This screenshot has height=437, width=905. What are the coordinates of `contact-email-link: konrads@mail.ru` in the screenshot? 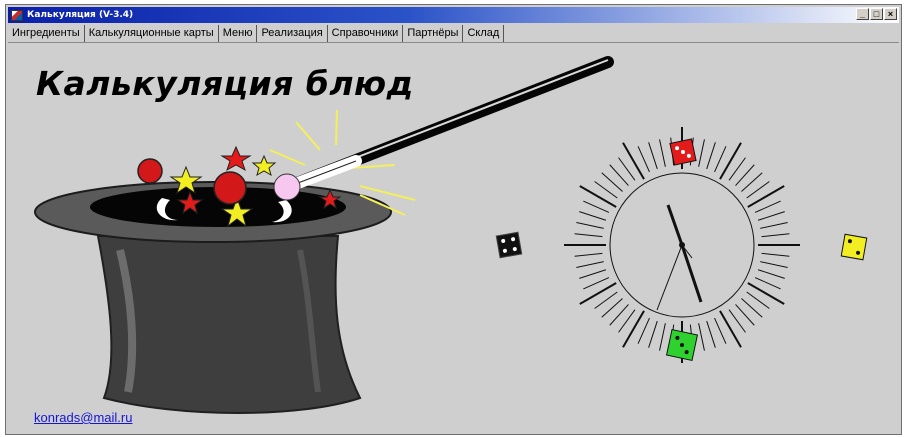 It's located at (83, 417).